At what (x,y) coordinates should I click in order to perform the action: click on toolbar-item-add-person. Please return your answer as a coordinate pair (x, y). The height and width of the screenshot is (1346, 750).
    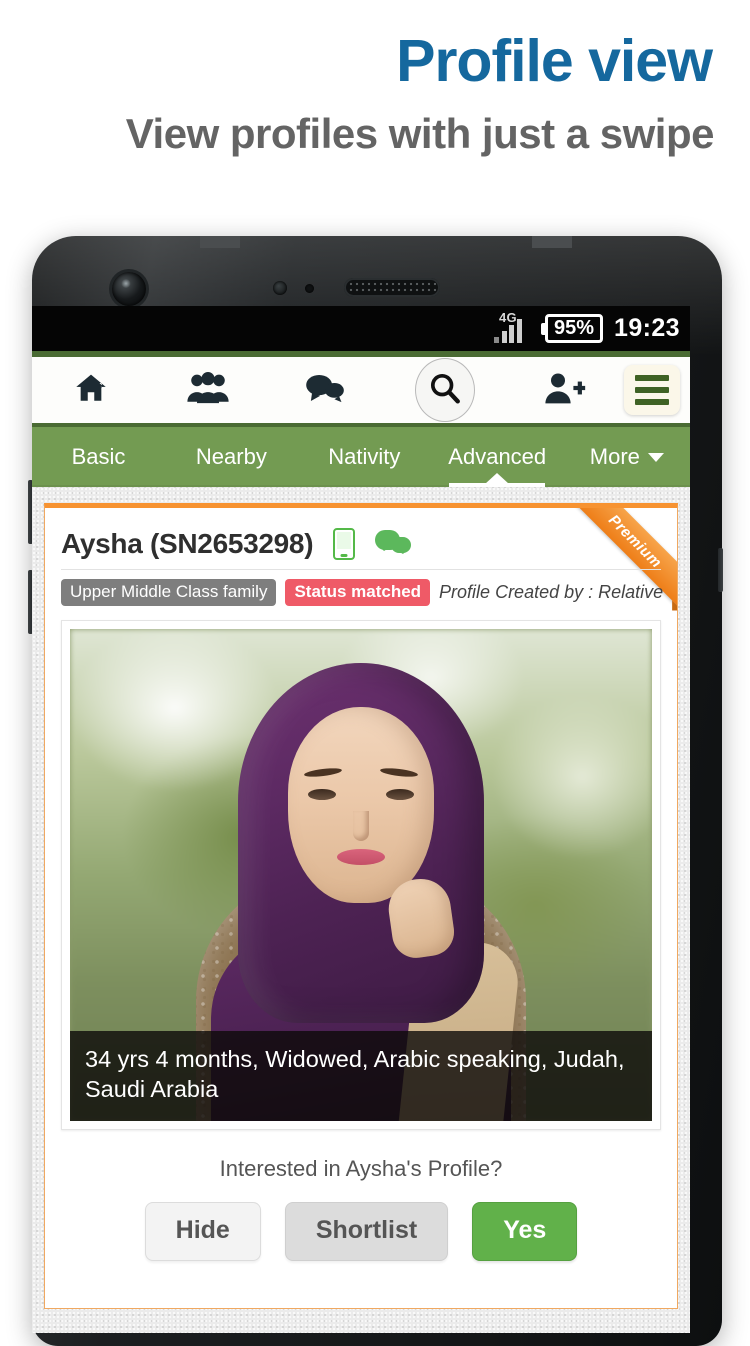
    Looking at the image, I should click on (565, 390).